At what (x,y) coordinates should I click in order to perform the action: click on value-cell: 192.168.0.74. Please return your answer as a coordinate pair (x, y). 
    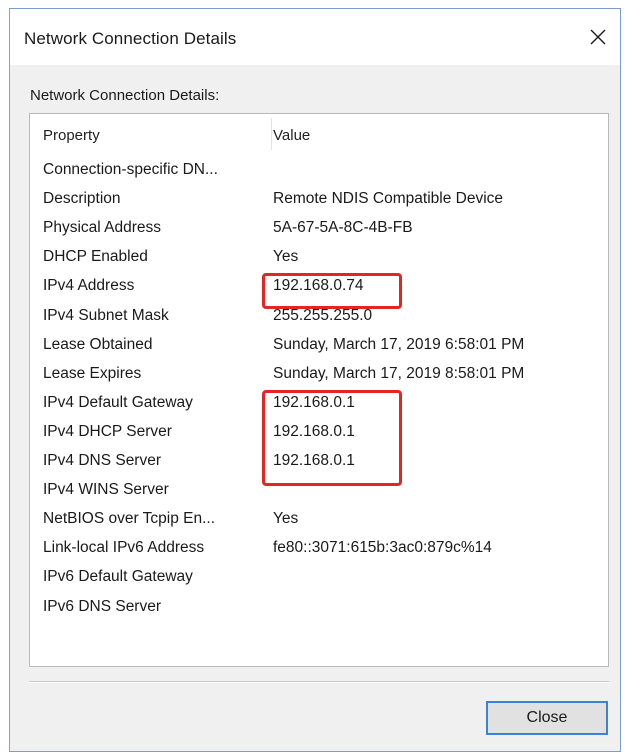
    Looking at the image, I should click on (318, 286).